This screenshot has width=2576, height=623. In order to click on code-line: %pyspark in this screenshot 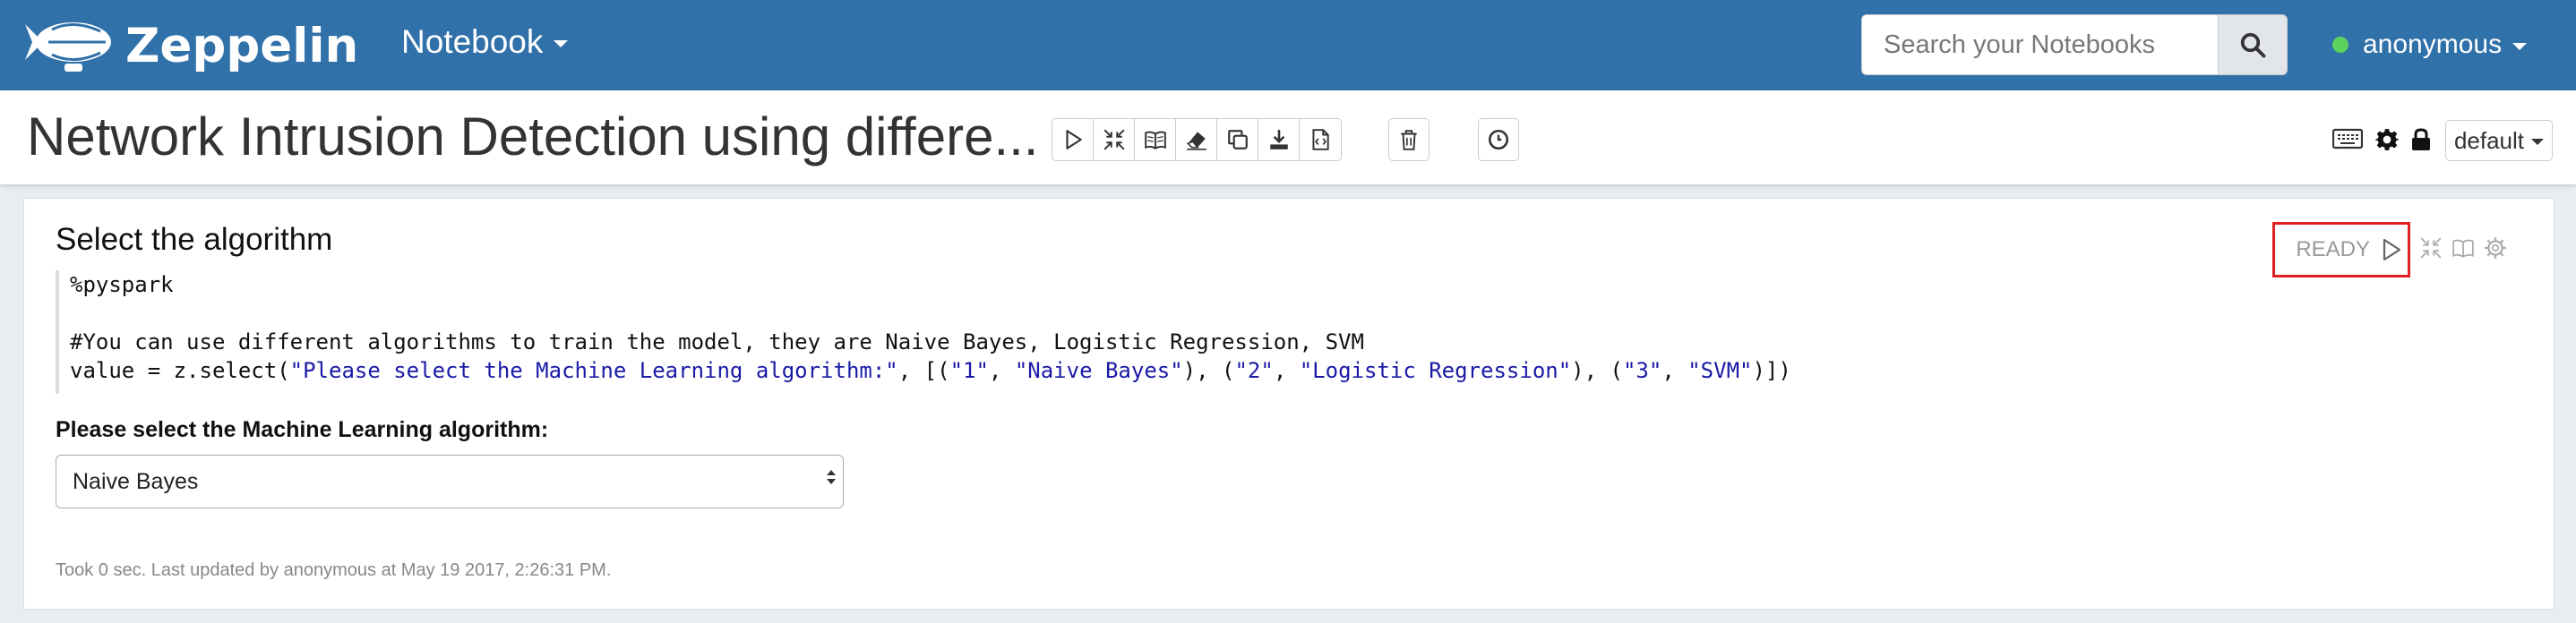, I will do `click(122, 284)`.